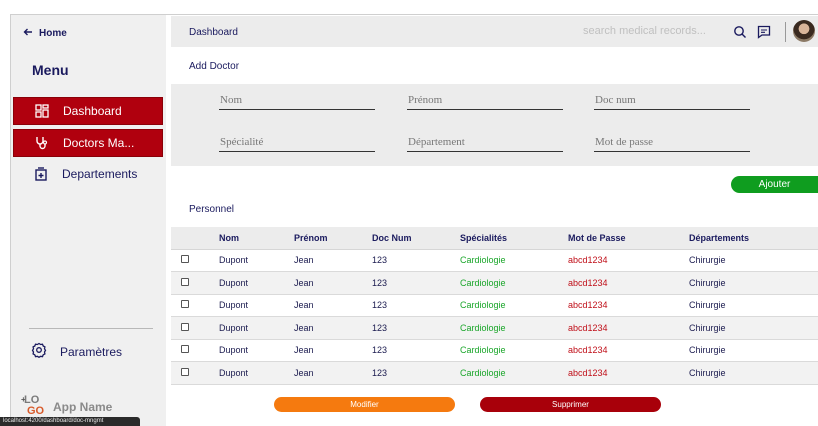  I want to click on topbar-separator, so click(785, 32).